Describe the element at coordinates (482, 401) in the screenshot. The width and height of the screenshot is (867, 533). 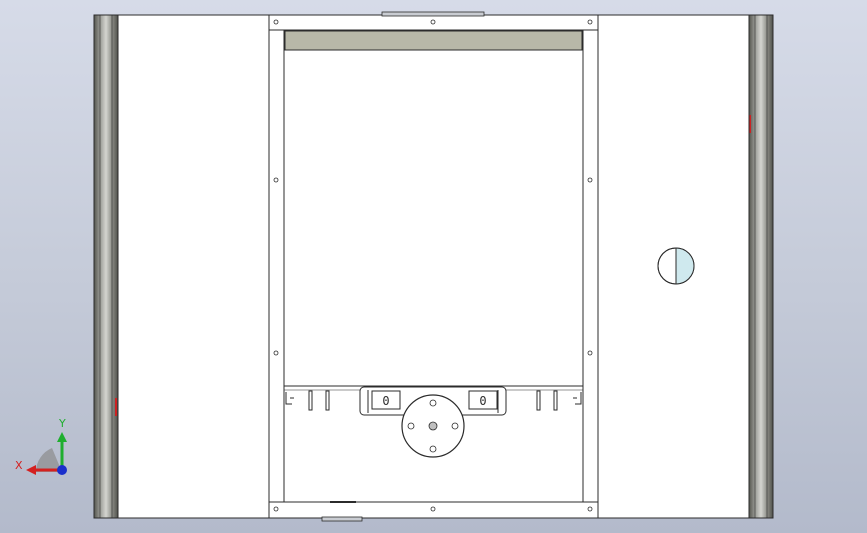
I see `clamp-label-right: 0` at that location.